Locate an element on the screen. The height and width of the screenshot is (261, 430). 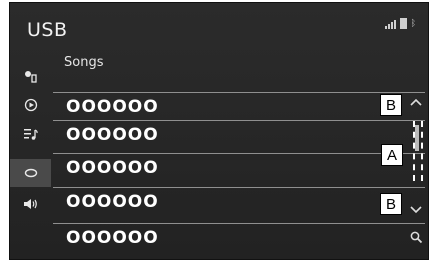
search-icon is located at coordinates (416, 238).